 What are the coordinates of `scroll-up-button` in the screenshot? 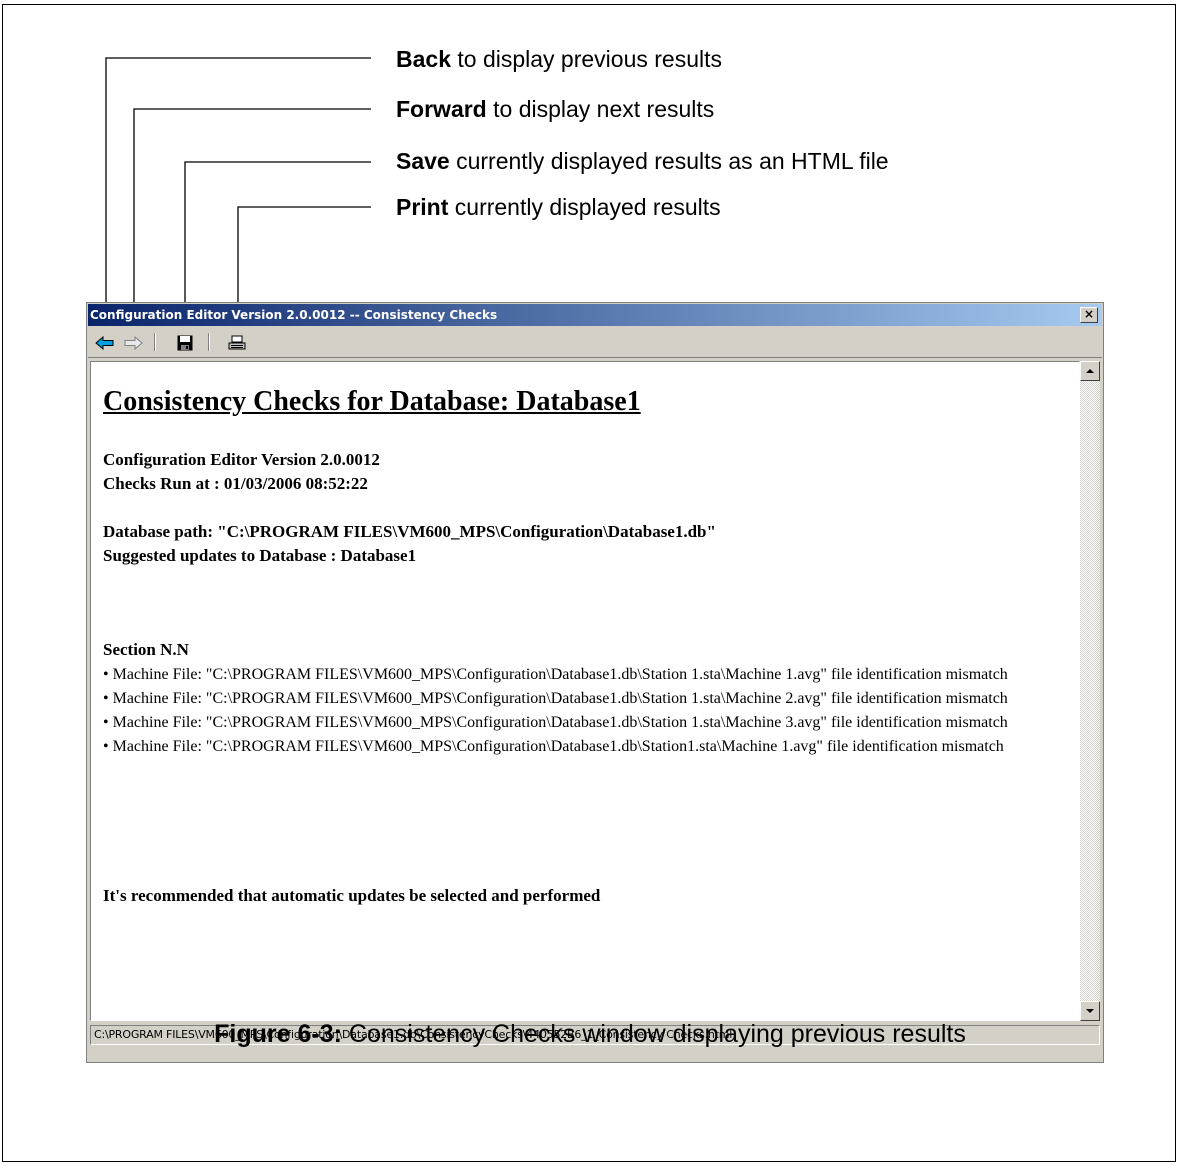 It's located at (1090, 371).